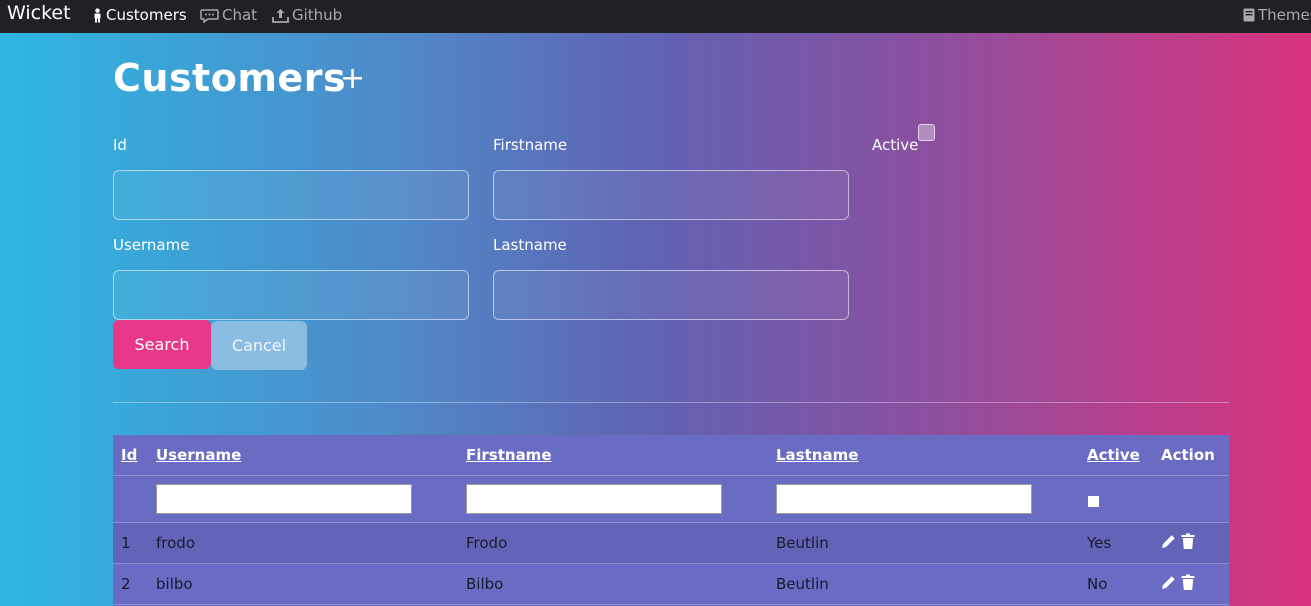 The height and width of the screenshot is (606, 1311). I want to click on table-row: 1 frodo Frodo Beutlin Yes, so click(671, 543).